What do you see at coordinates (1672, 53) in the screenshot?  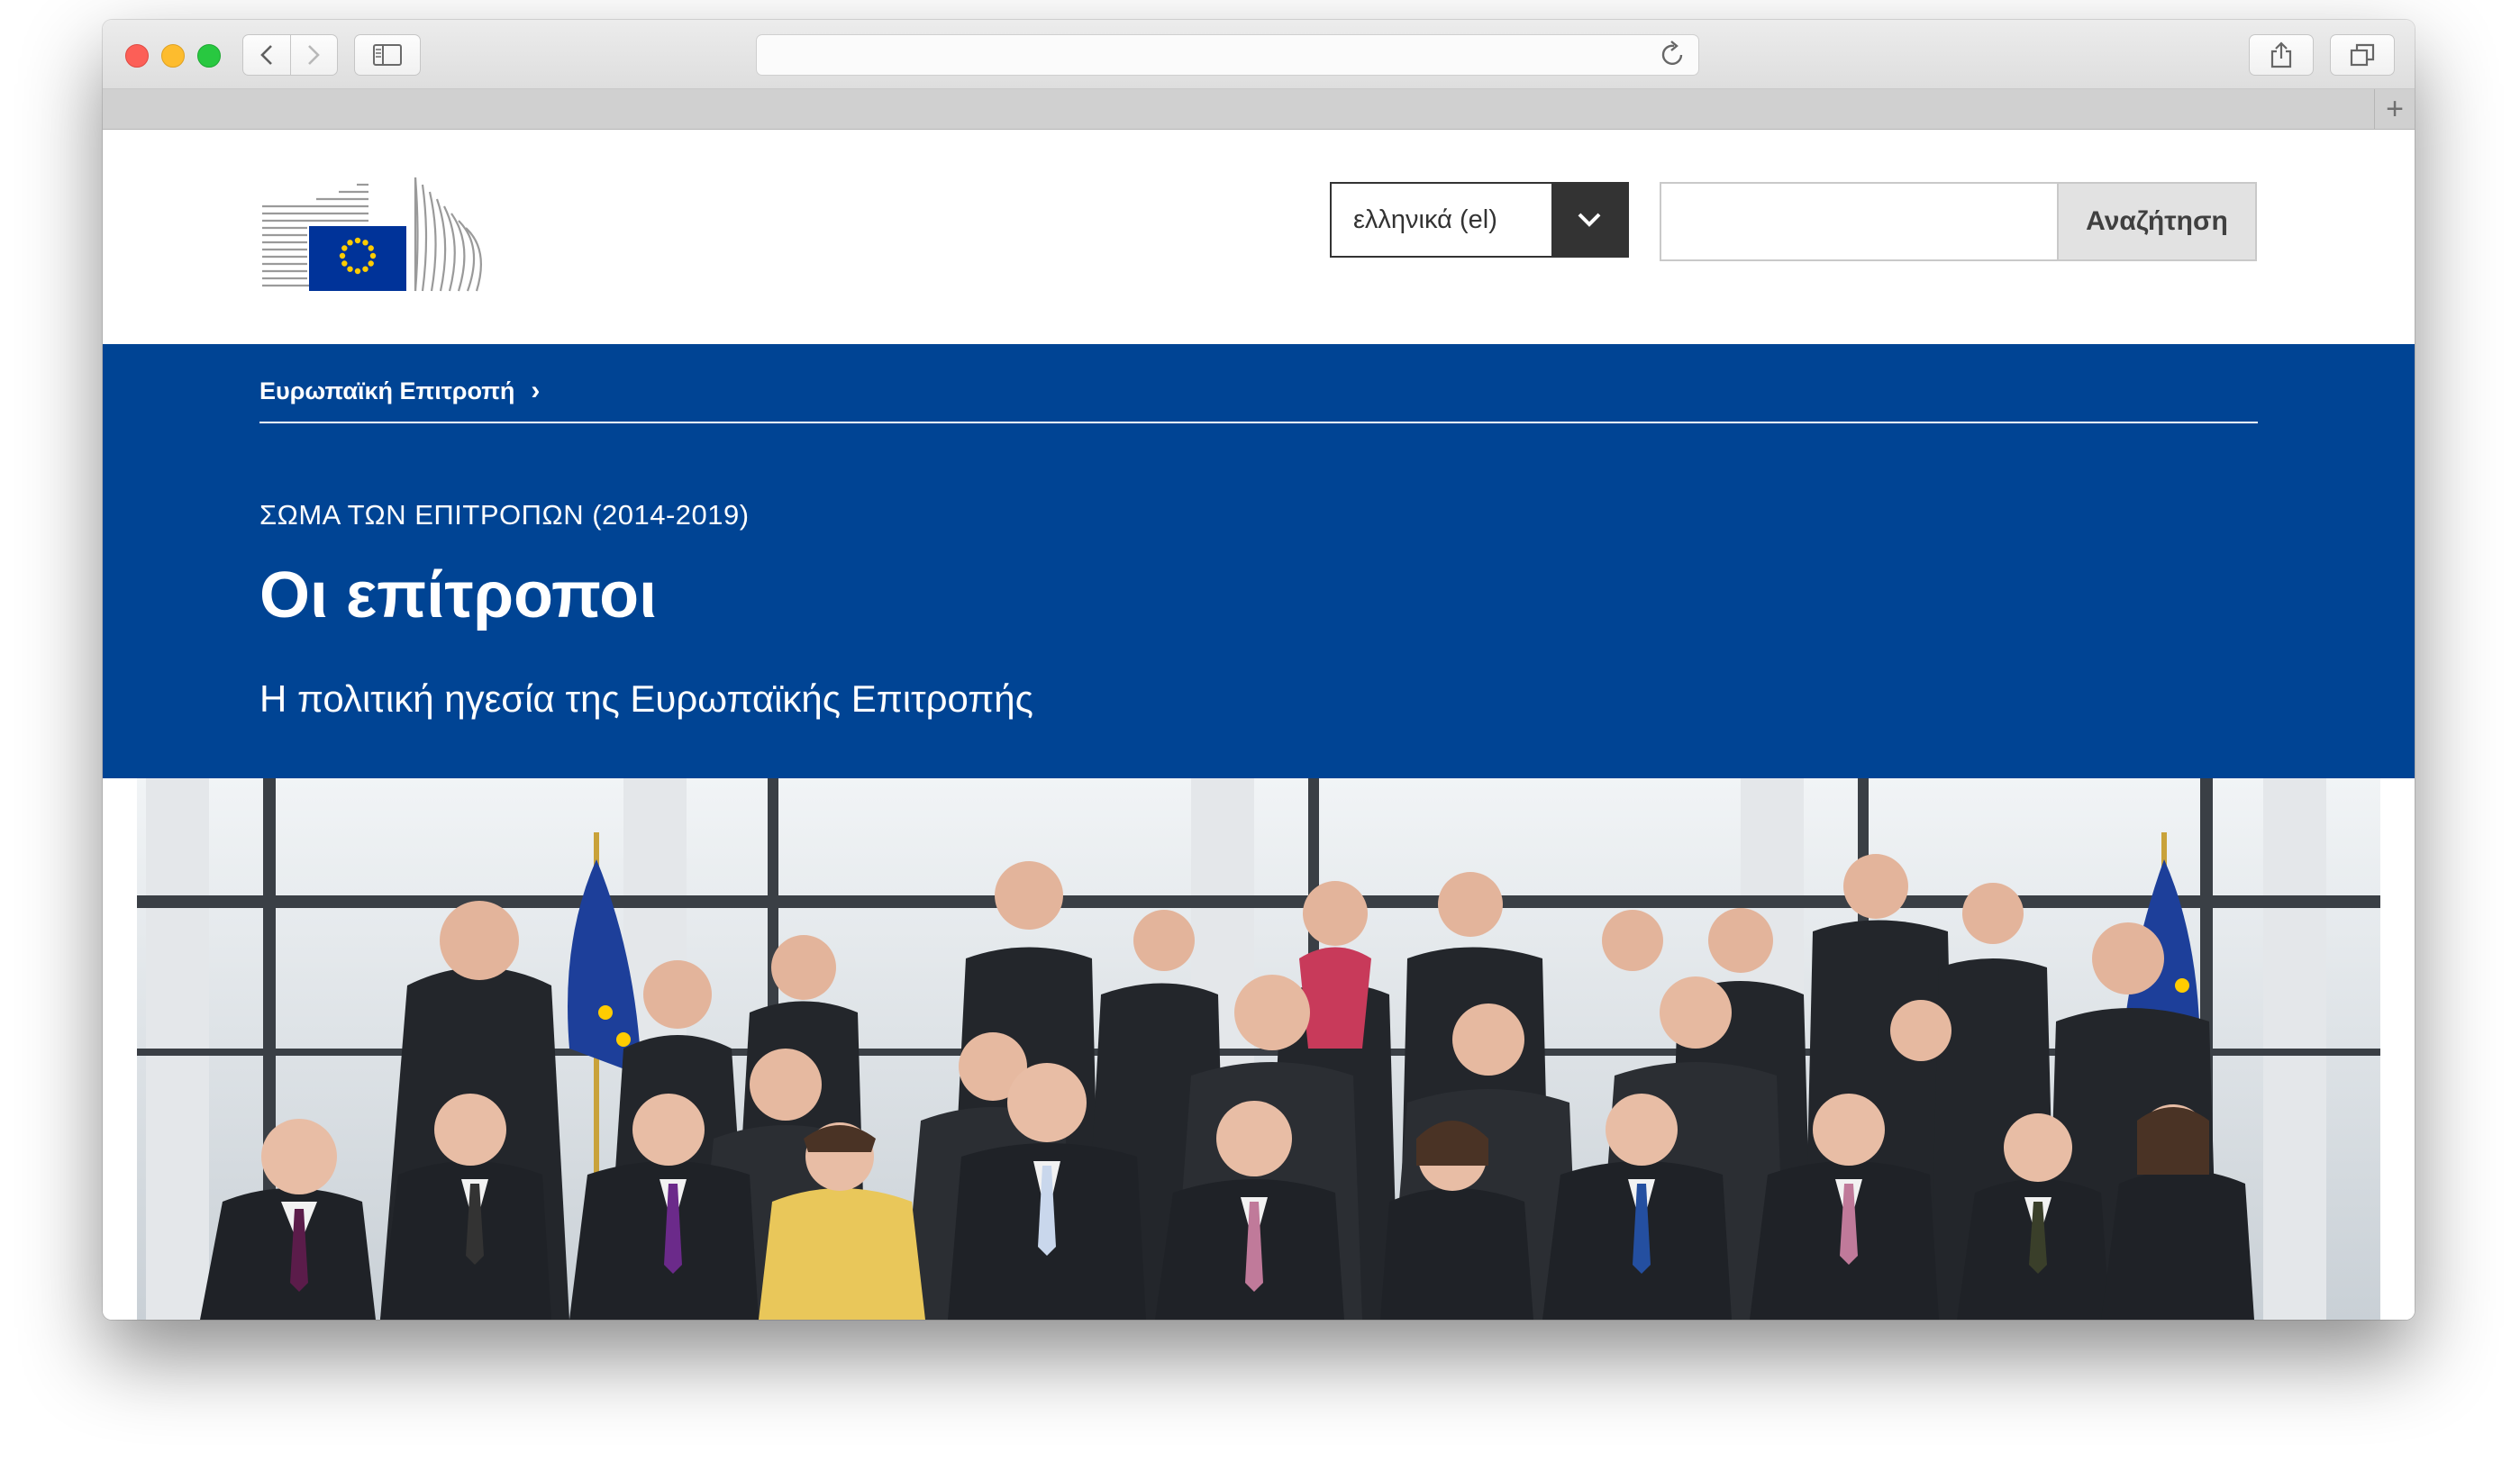 I see `reload-icon` at bounding box center [1672, 53].